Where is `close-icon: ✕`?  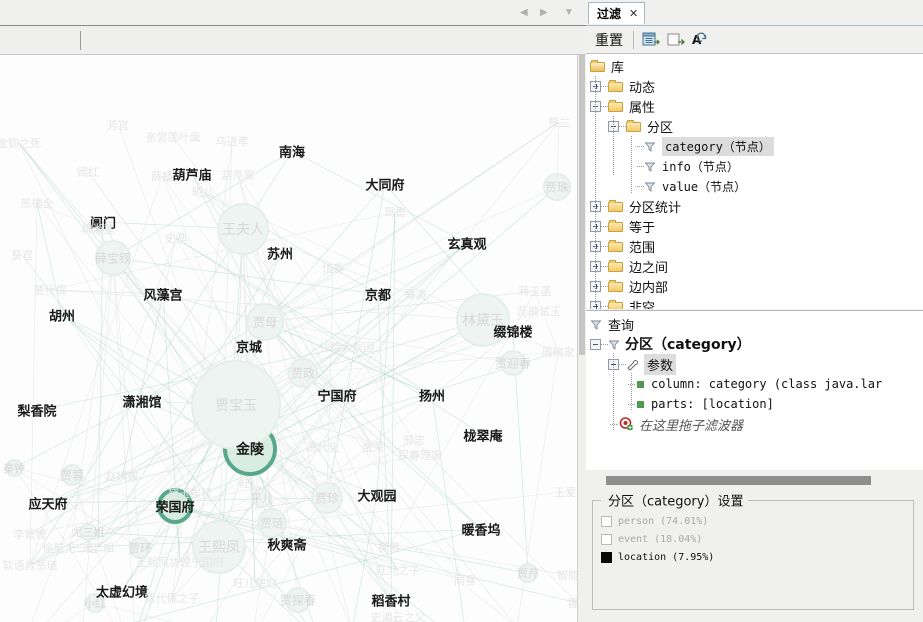
close-icon: ✕ is located at coordinates (633, 13).